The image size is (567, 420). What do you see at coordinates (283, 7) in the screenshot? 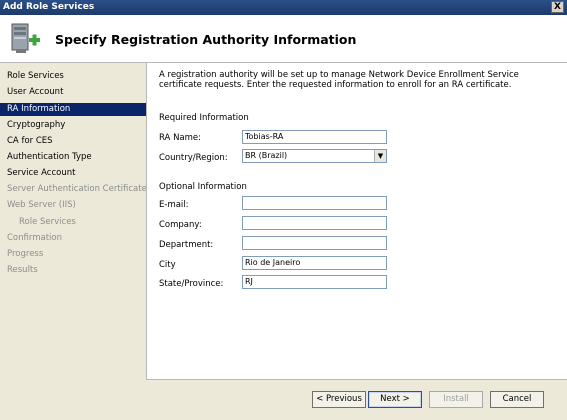
I see `window-titlebar: Add Role Services X` at bounding box center [283, 7].